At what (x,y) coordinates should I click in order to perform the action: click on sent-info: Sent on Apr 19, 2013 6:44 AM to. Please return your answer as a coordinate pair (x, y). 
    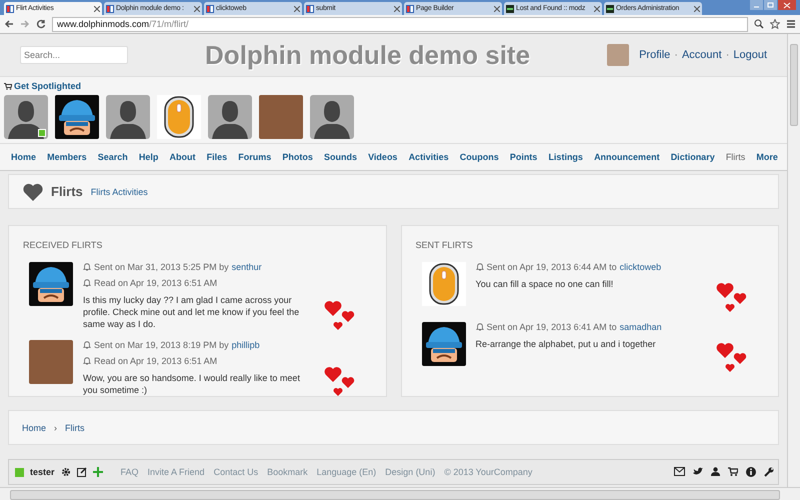
    Looking at the image, I should click on (551, 267).